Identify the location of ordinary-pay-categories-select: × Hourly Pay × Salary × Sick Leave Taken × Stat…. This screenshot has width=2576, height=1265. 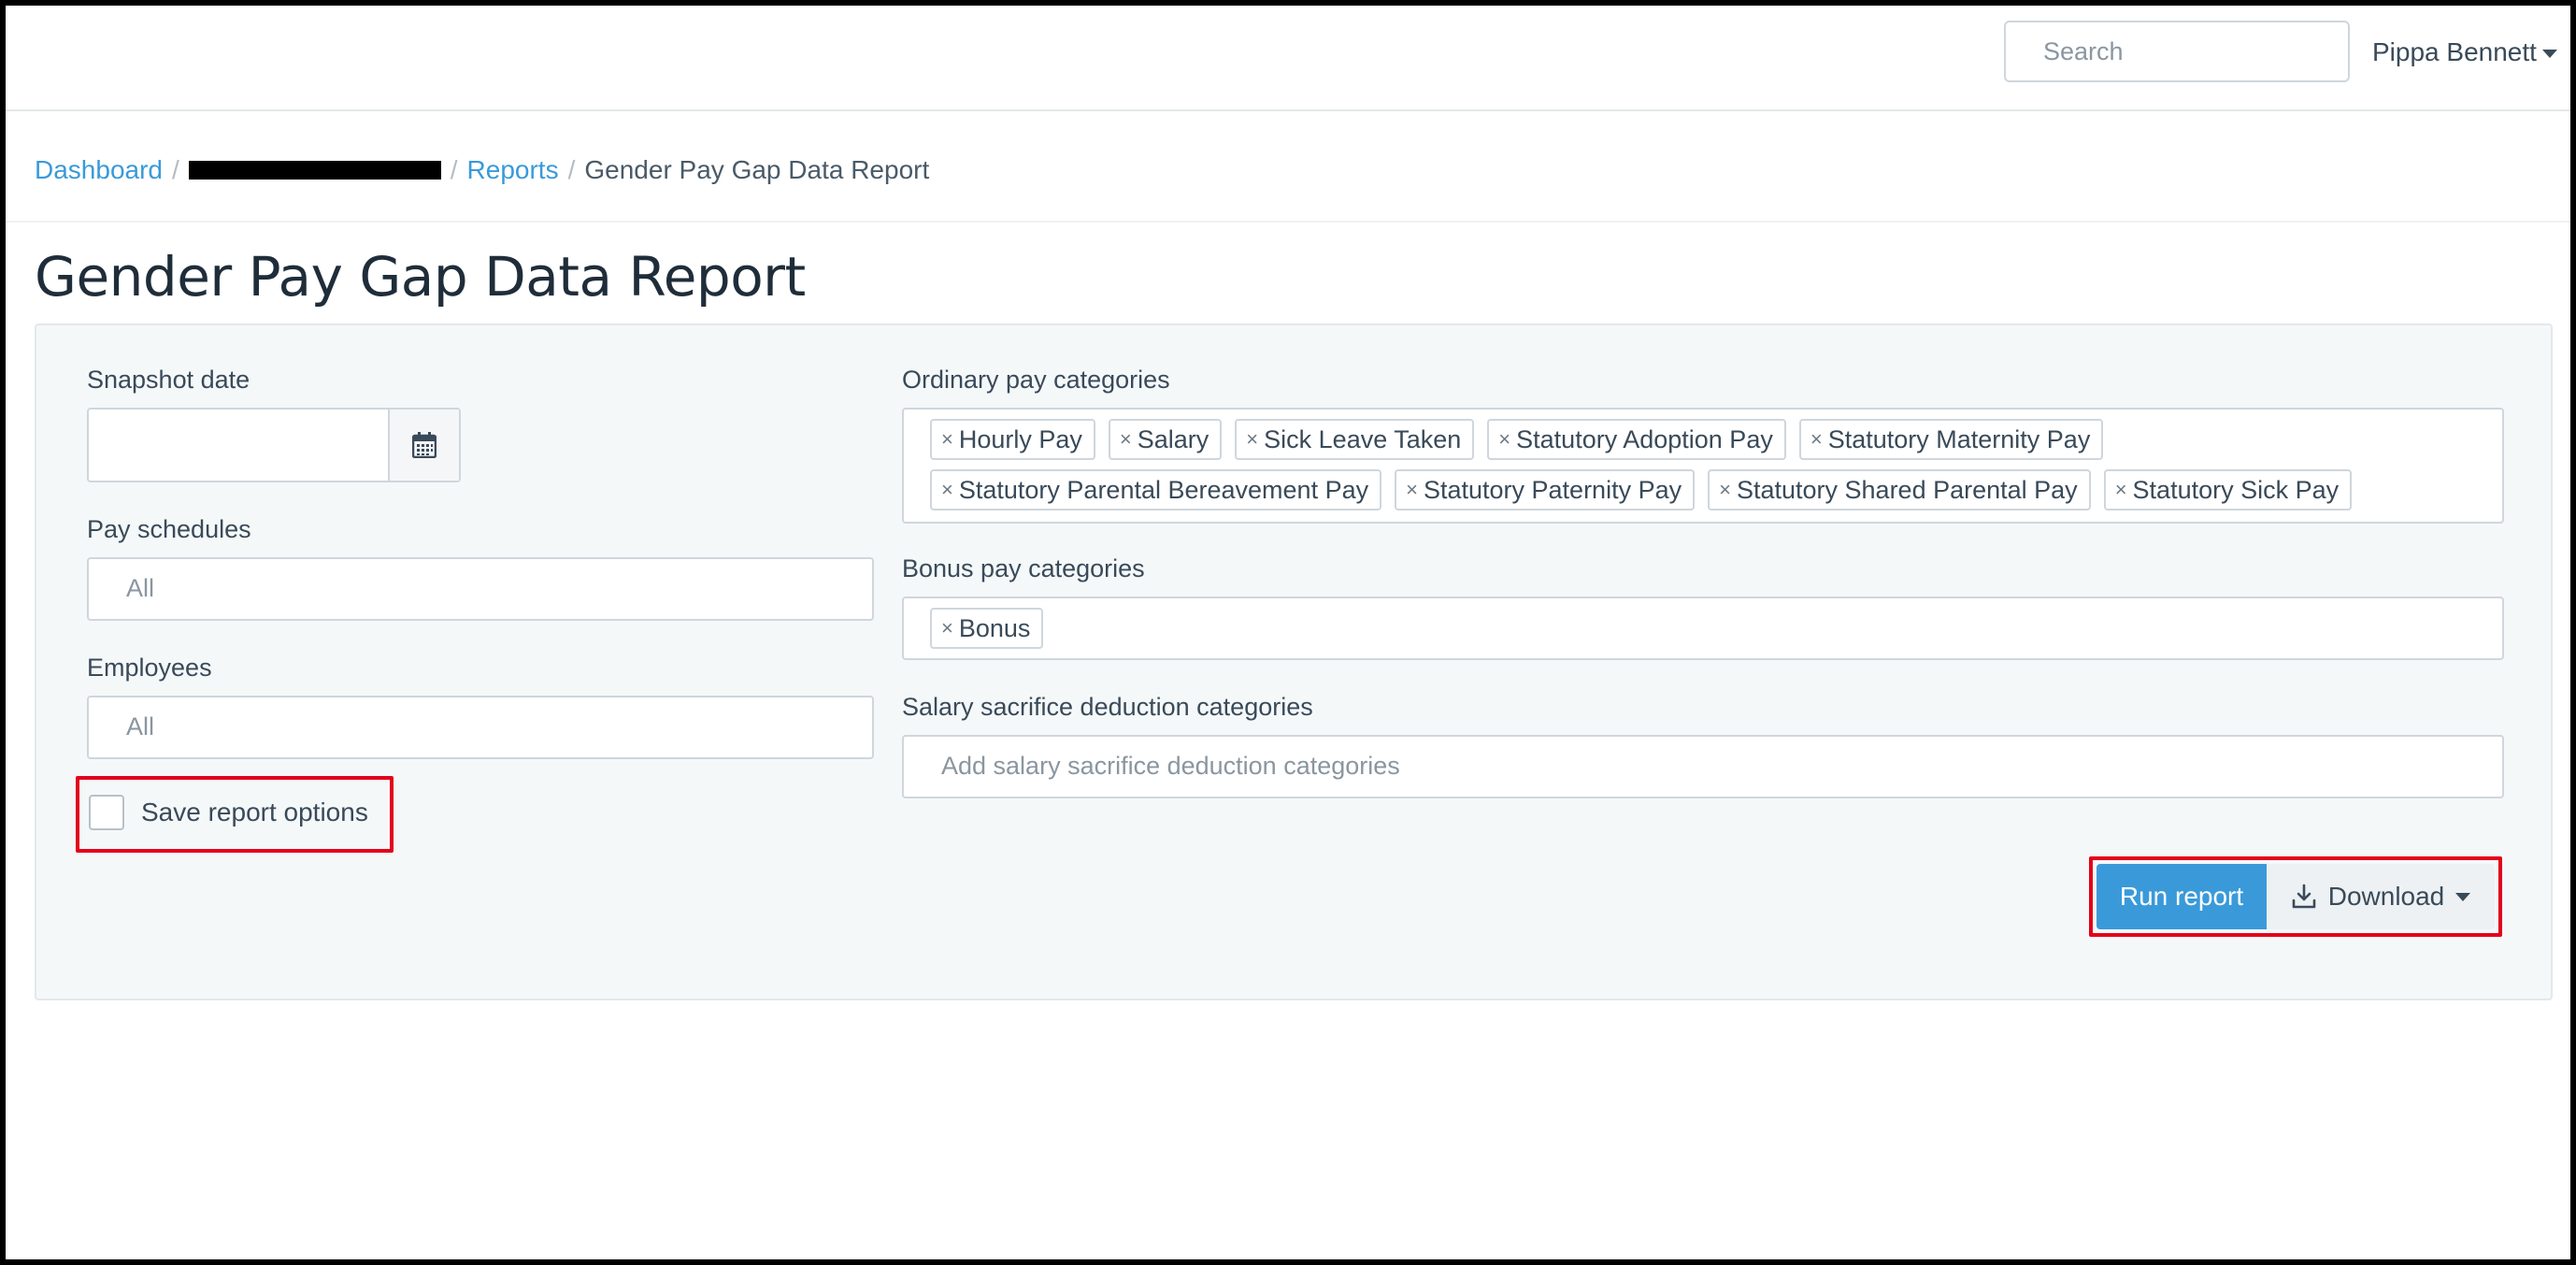
(1703, 466).